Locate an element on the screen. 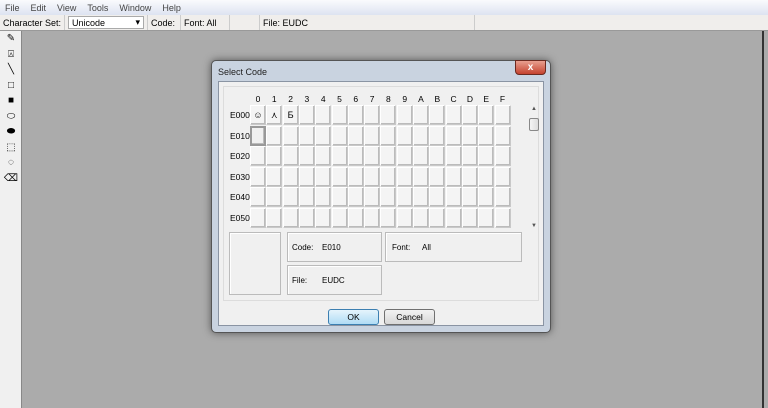 The image size is (768, 408). hollow-rectangle-icon: □ is located at coordinates (11, 86).